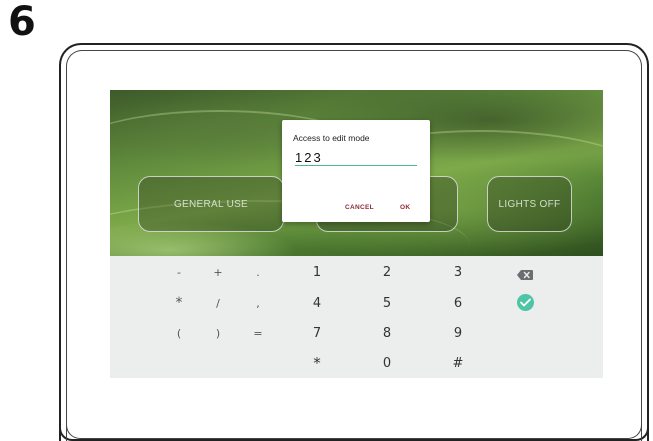 The height and width of the screenshot is (441, 653). What do you see at coordinates (525, 273) in the screenshot?
I see `backspace-icon` at bounding box center [525, 273].